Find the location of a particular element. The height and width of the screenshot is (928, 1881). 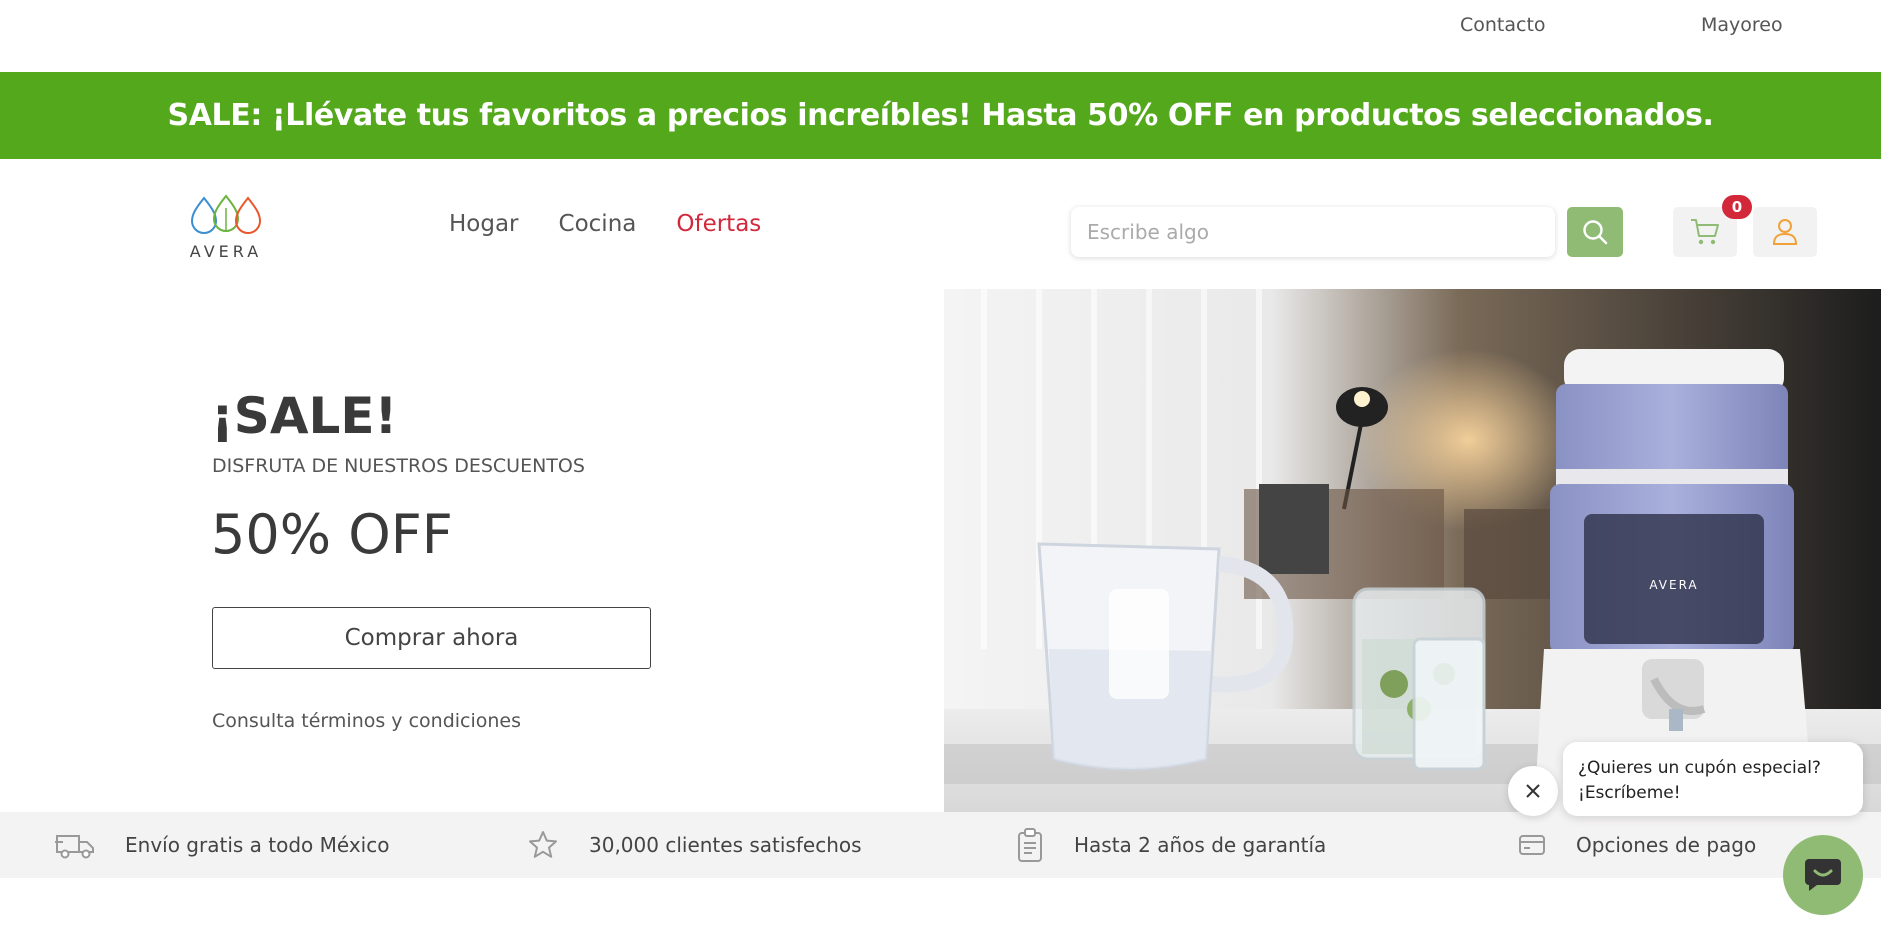

feature-shipping: Envío gratis a todo México is located at coordinates (222, 845).